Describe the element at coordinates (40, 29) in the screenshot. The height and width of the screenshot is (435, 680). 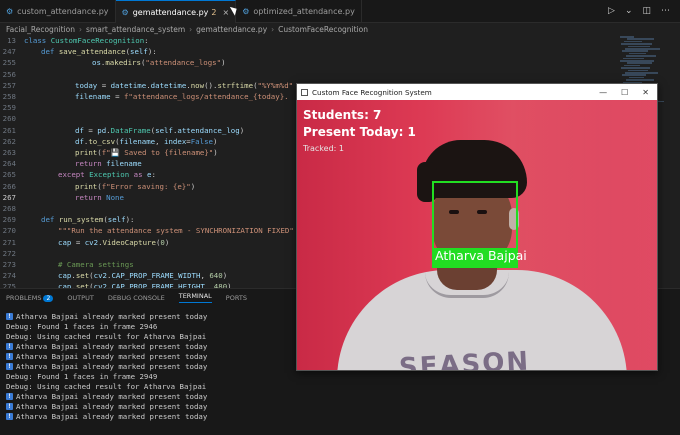
I see `breadcrumb-item: Facial_Recognition` at that location.